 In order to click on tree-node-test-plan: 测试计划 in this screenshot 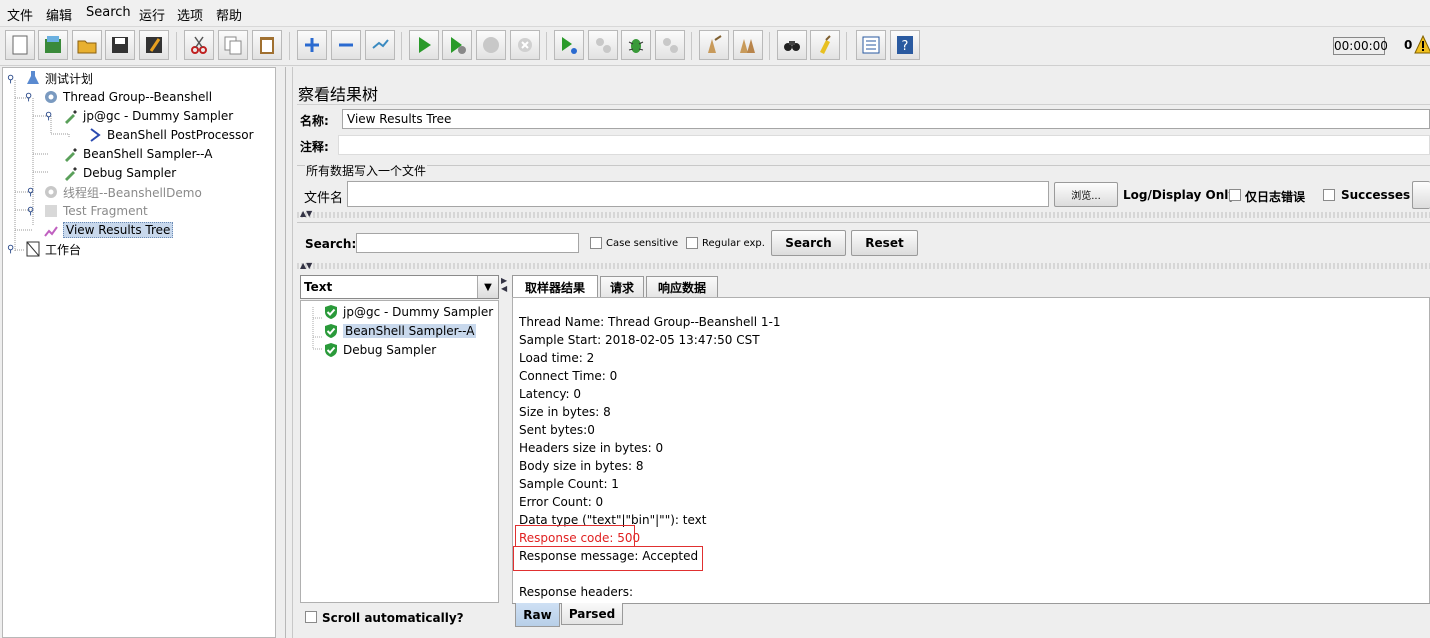, I will do `click(59, 78)`.